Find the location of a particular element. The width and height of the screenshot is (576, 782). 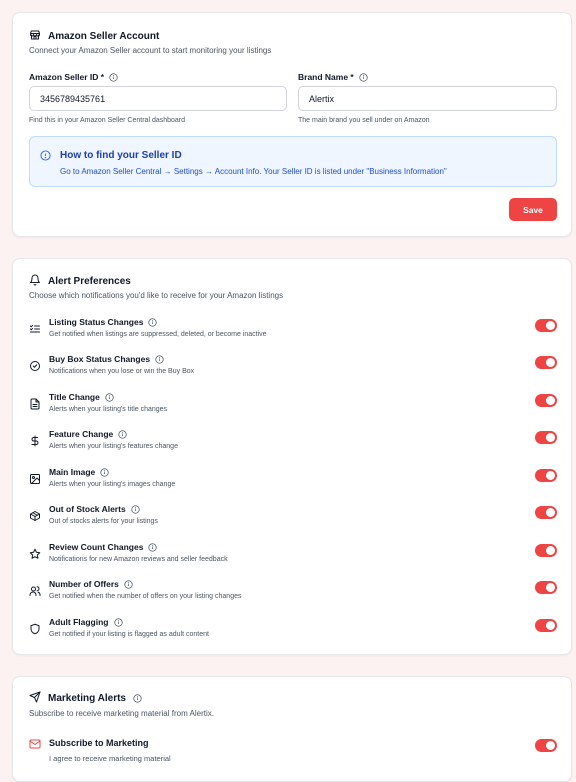

pref-title: Listing Status Changes is located at coordinates (103, 322).